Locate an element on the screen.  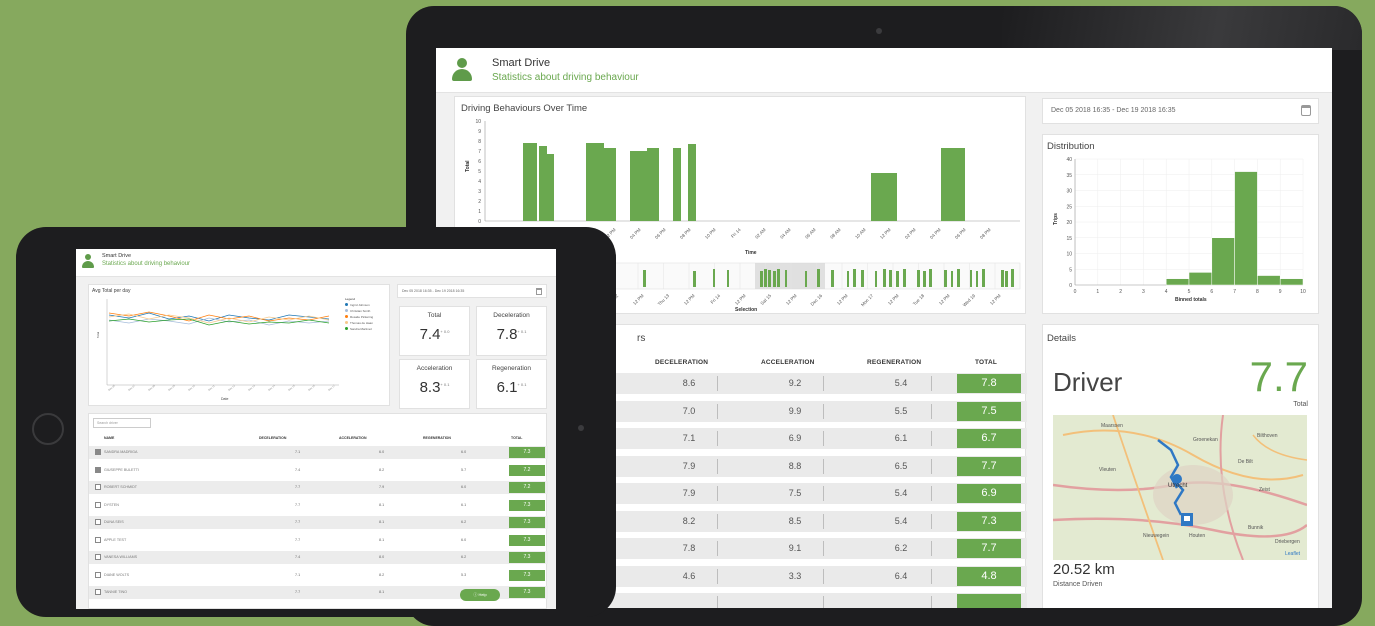
legend-item: Sandra Martinez is located at coordinates (358, 329).